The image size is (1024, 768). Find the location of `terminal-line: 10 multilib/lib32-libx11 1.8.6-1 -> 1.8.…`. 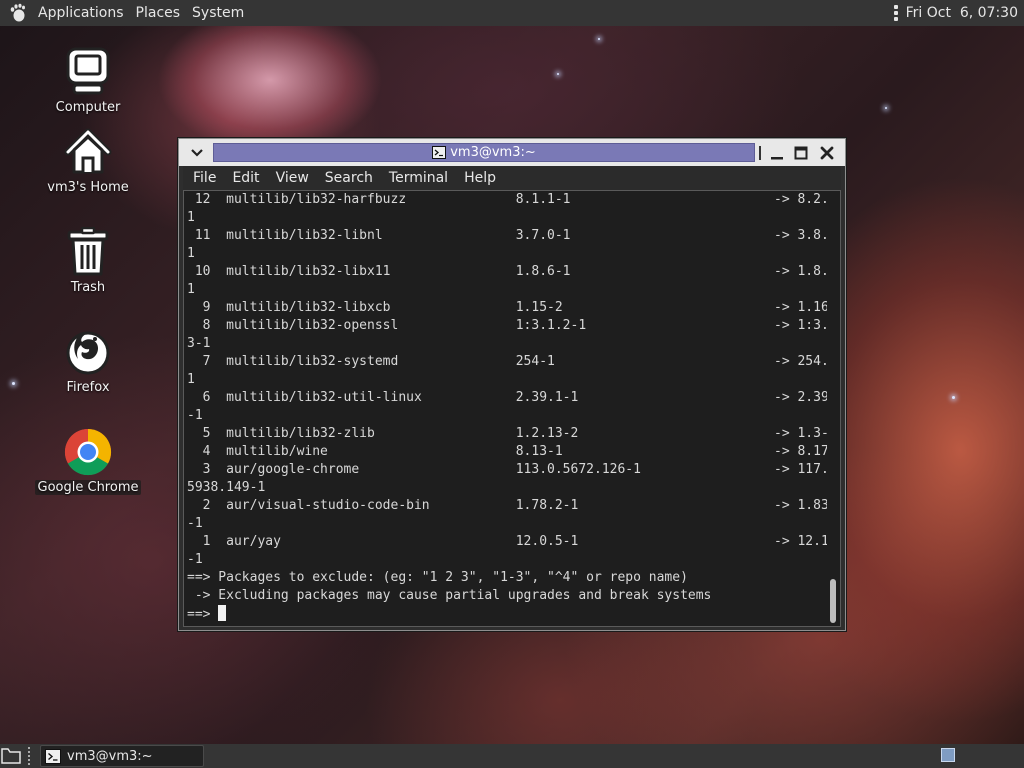

terminal-line: 10 multilib/lib32-libx11 1.8.6-1 -> 1.8.… is located at coordinates (507, 271).